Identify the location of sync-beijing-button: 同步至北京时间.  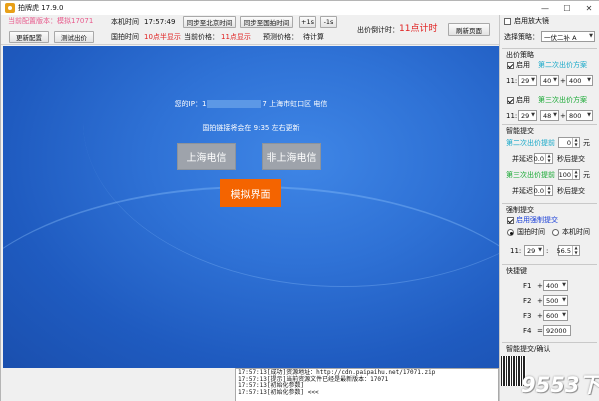
(209, 22).